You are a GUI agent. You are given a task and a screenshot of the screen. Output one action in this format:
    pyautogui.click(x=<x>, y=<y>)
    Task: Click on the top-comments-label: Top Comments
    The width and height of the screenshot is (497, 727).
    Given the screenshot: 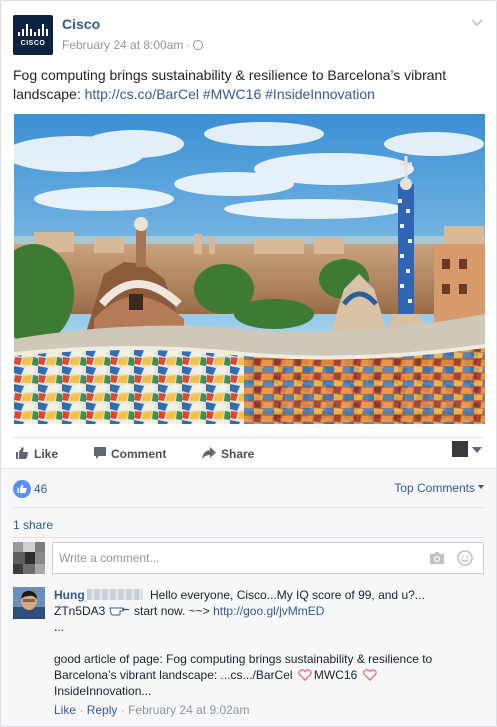 What is the action you would take?
    pyautogui.click(x=434, y=488)
    